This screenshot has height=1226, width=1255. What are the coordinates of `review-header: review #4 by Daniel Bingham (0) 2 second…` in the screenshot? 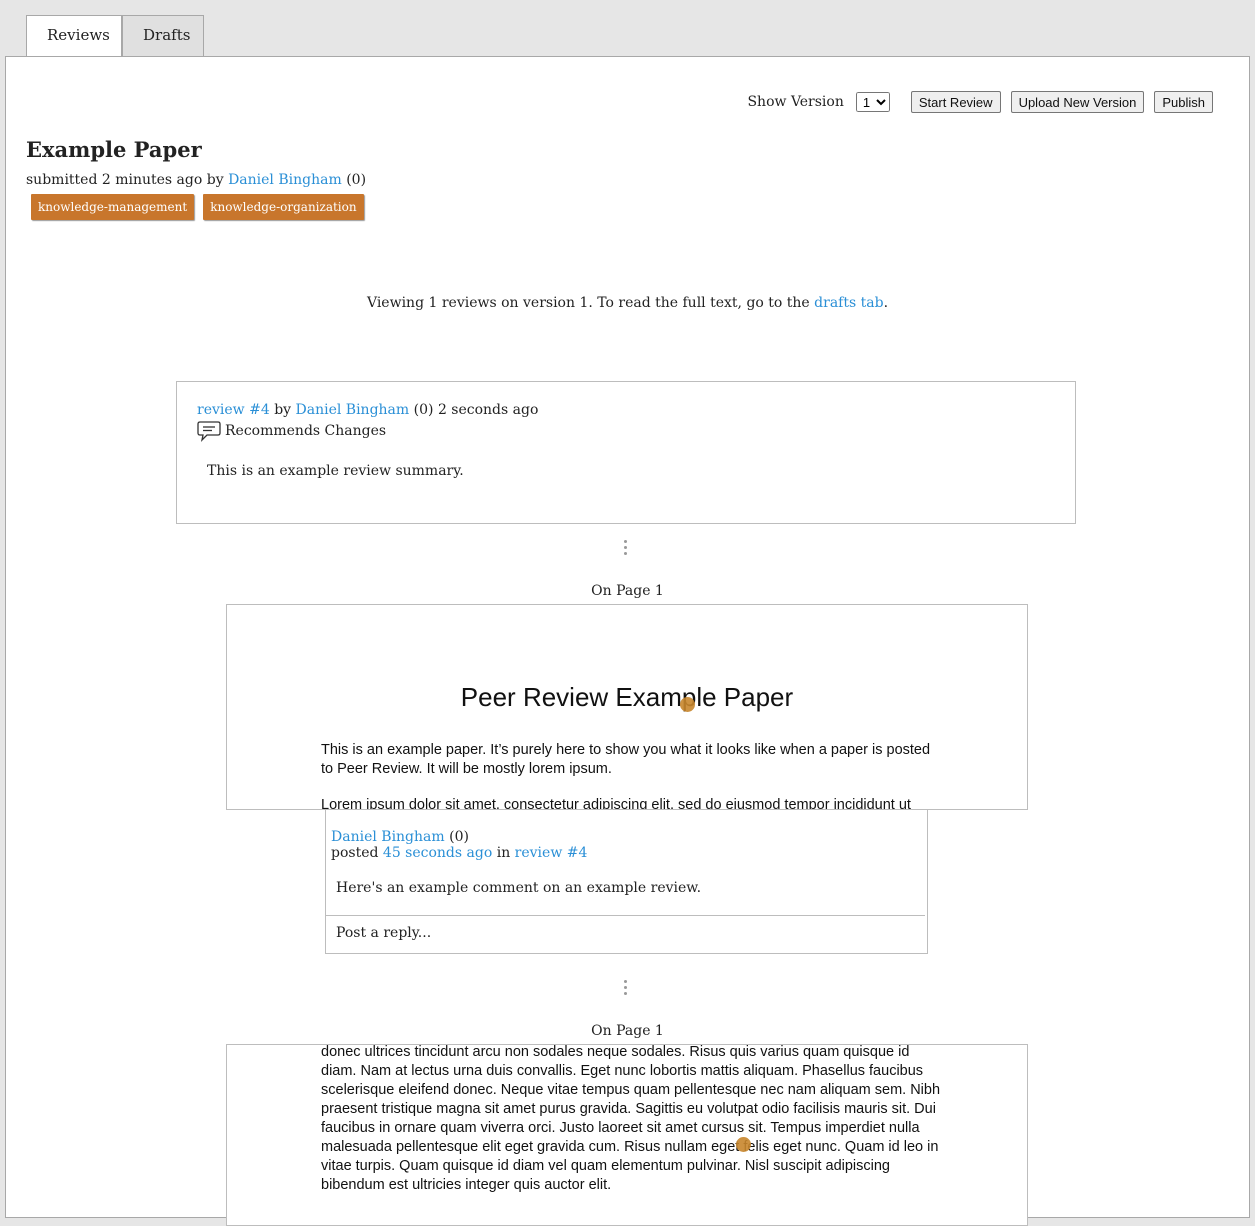 It's located at (367, 410).